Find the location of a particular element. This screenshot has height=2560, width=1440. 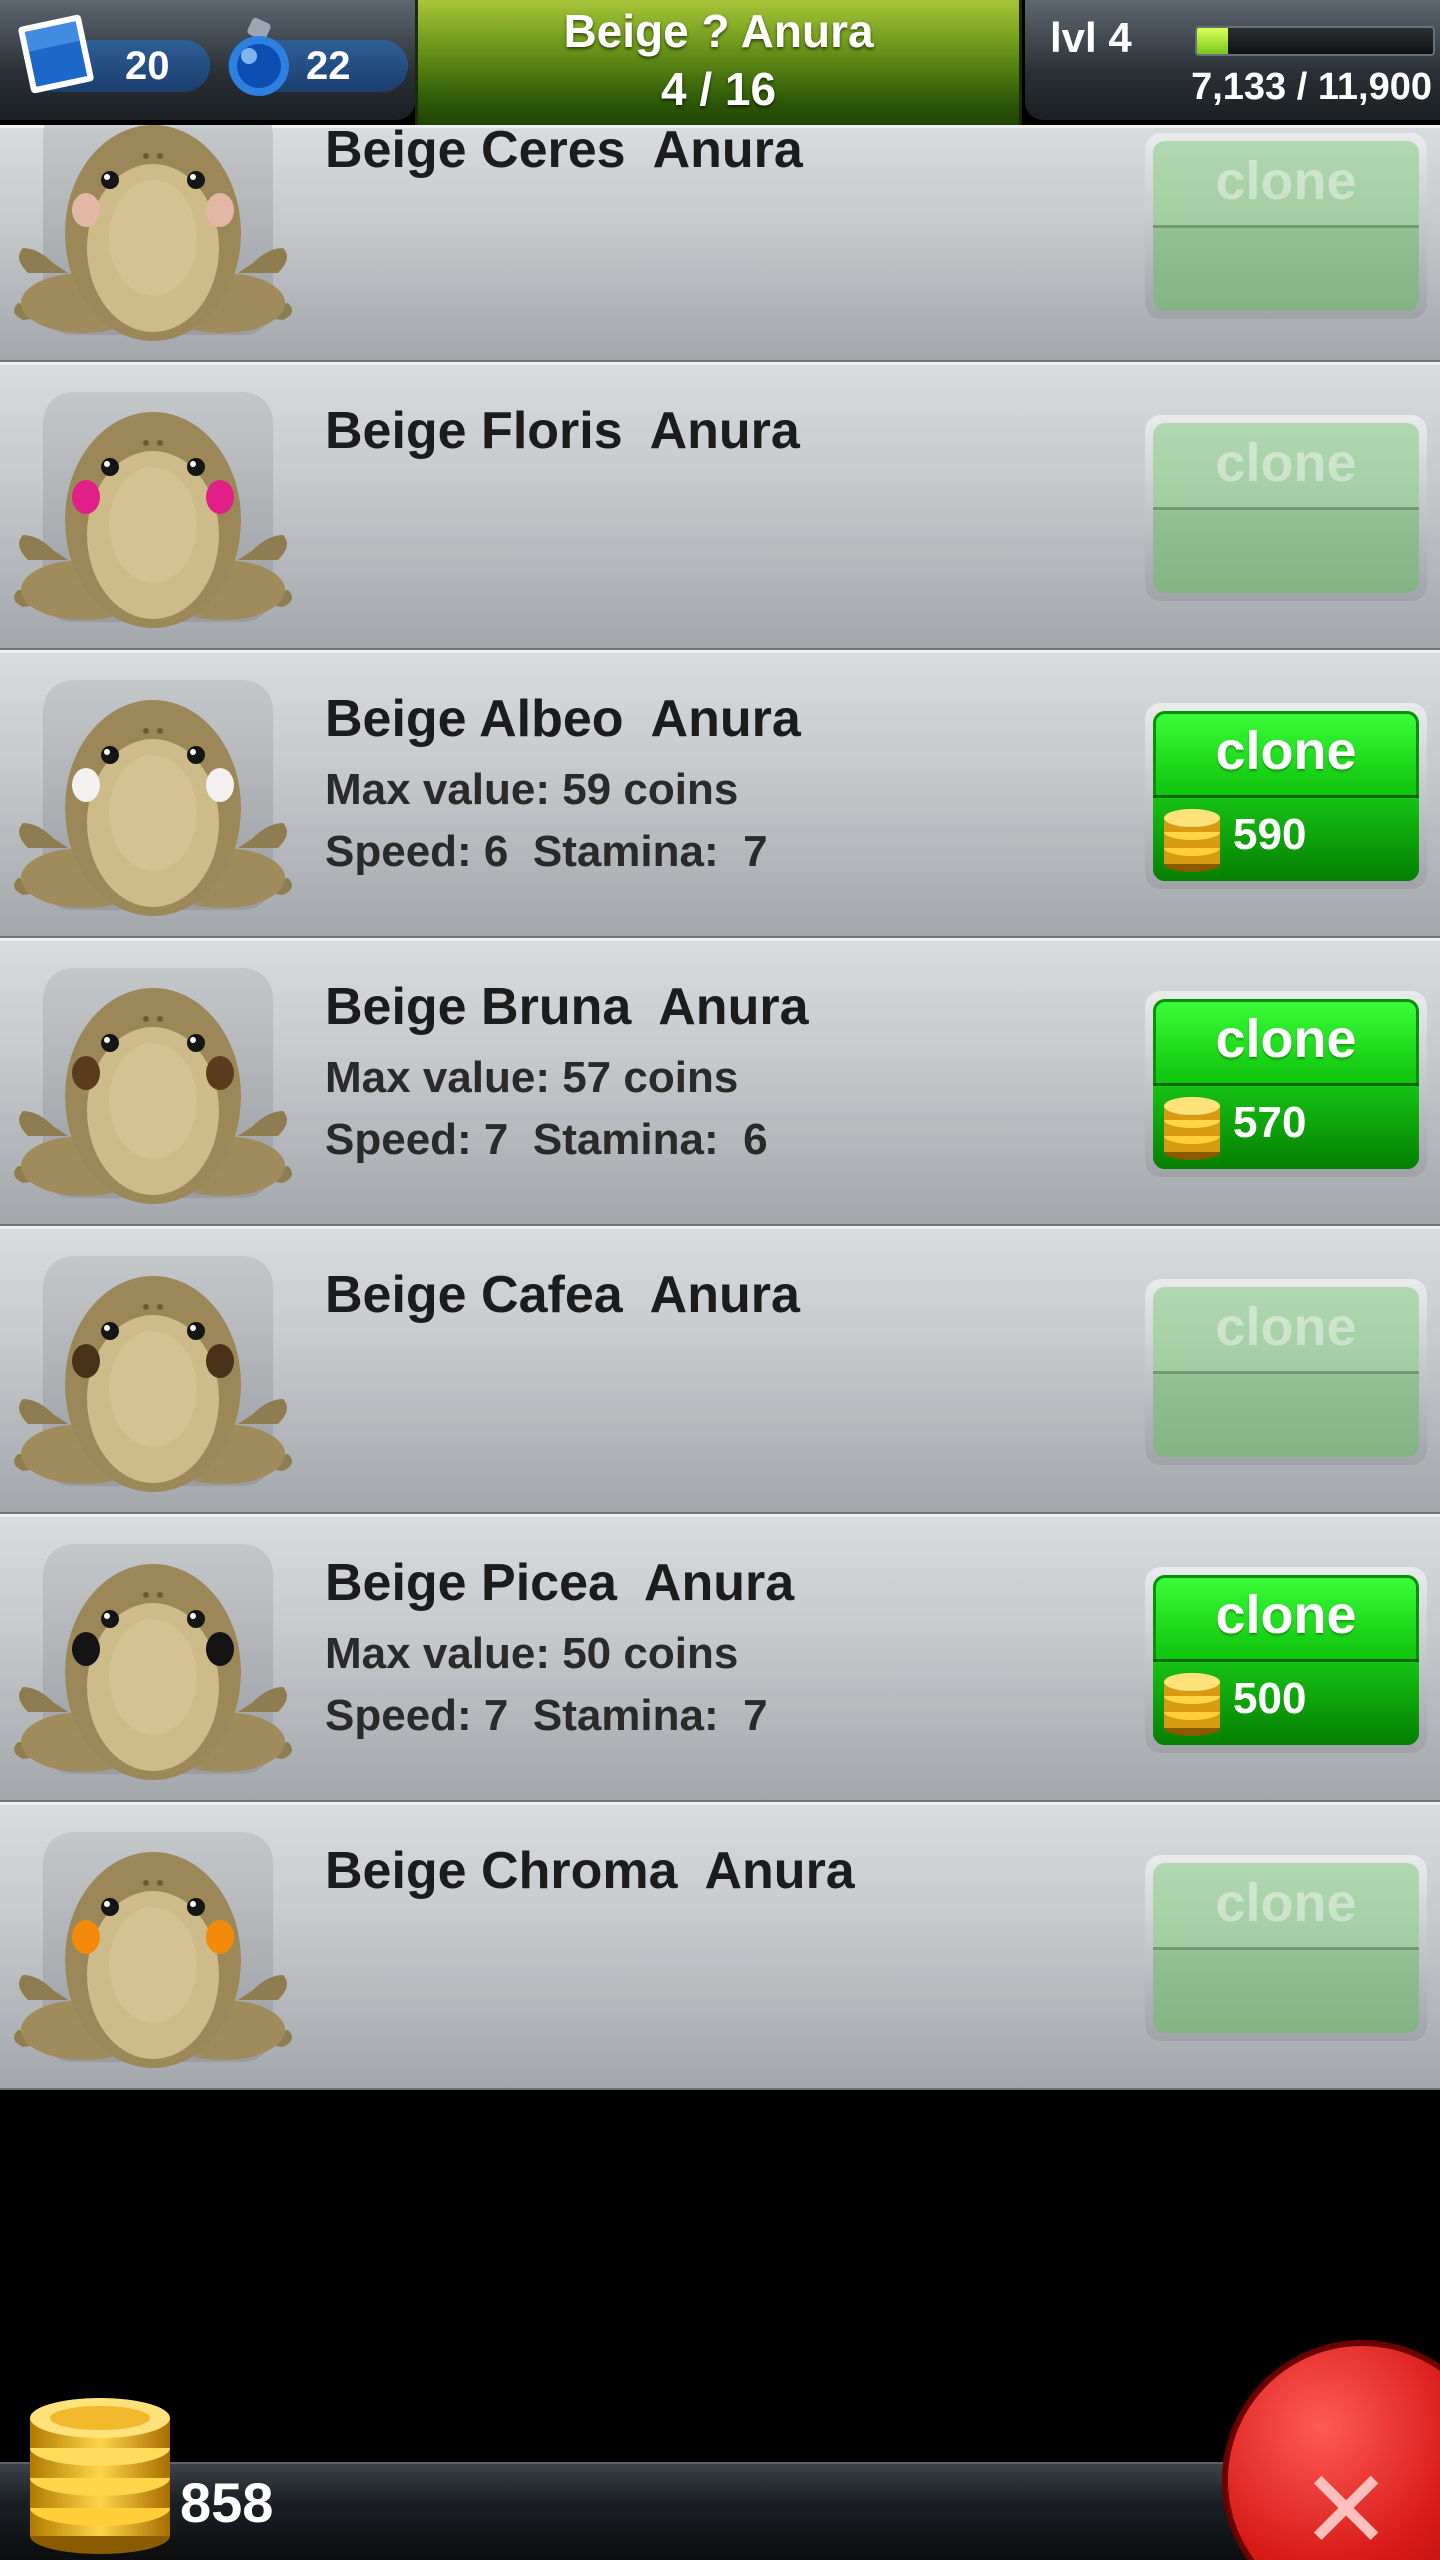

resources-panel: 20 22 is located at coordinates (207, 60).